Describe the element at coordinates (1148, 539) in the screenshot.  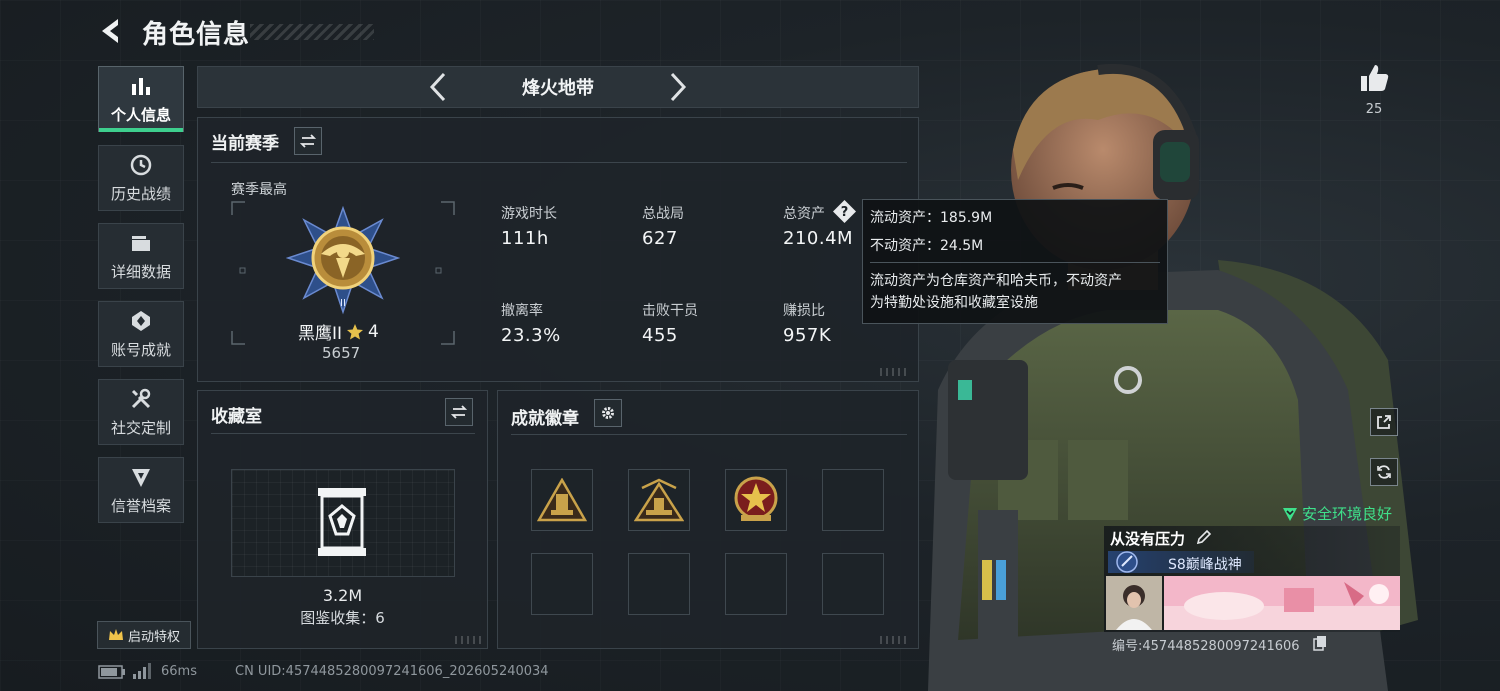
I see `player-name: 从没有压力` at that location.